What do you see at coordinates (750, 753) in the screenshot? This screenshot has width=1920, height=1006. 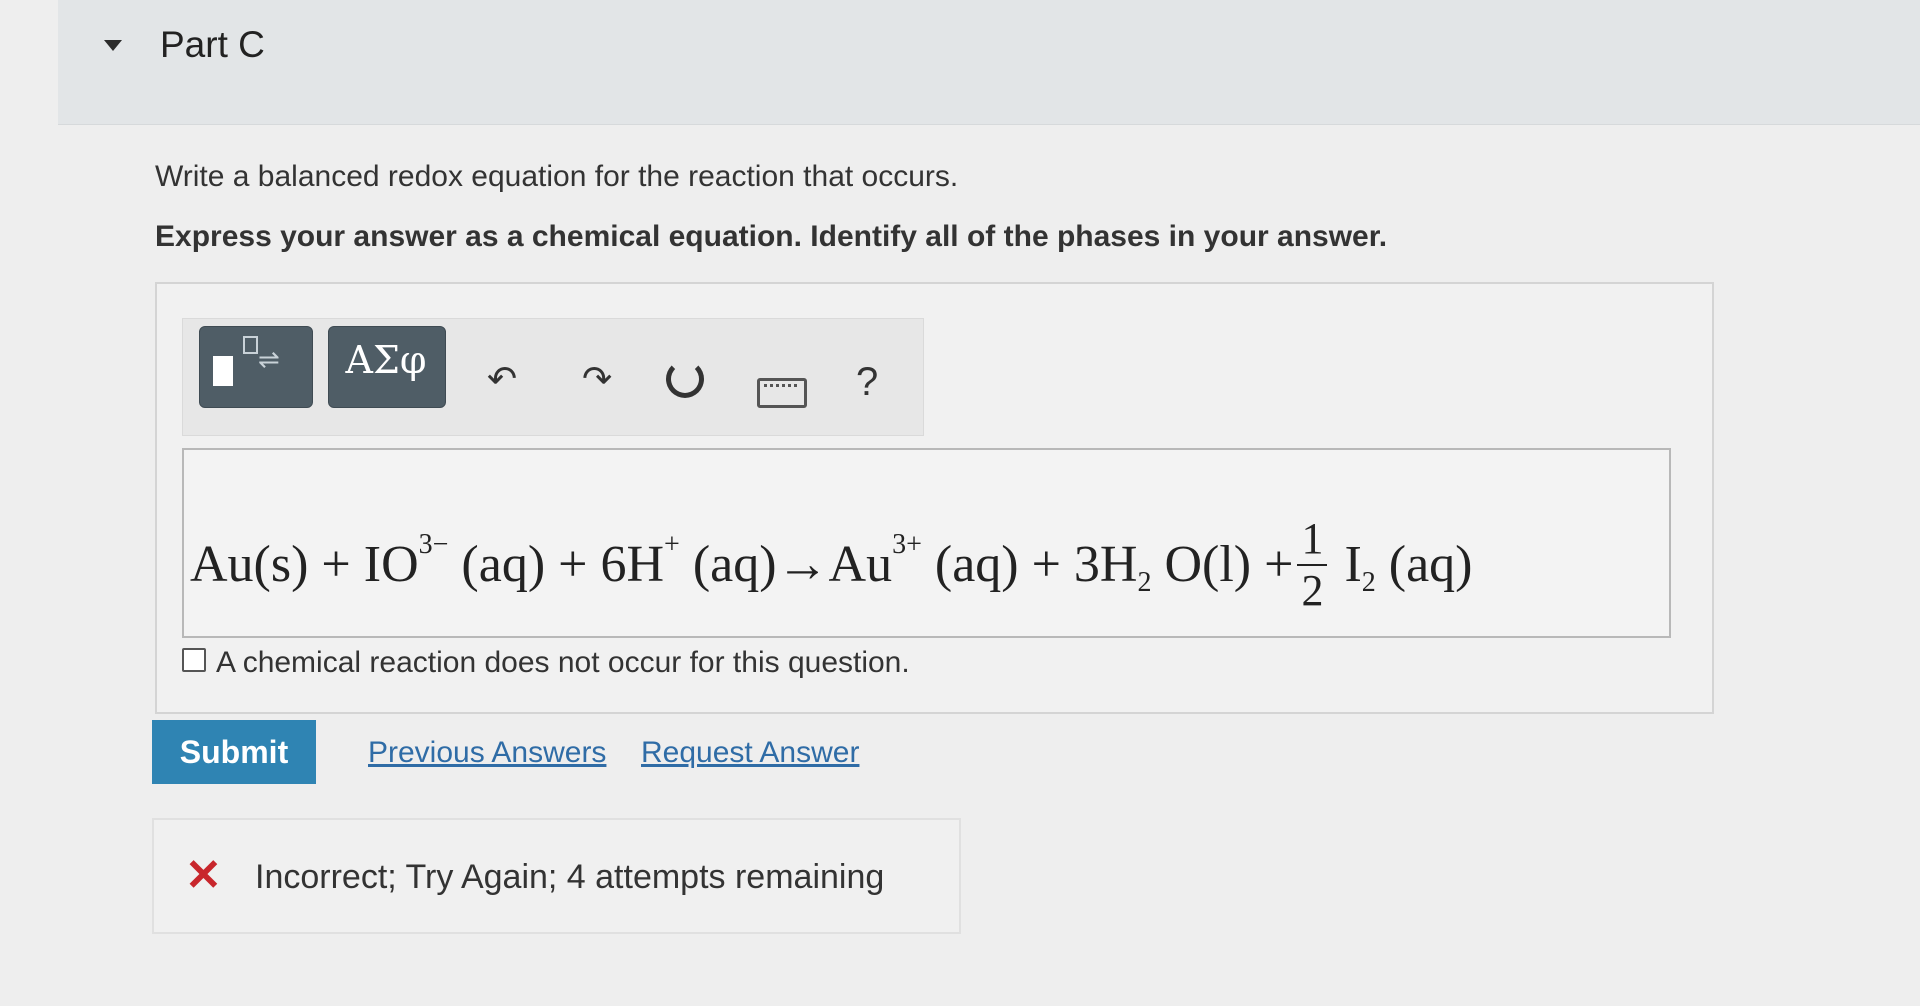 I see `request-answer-link: Request Answer` at bounding box center [750, 753].